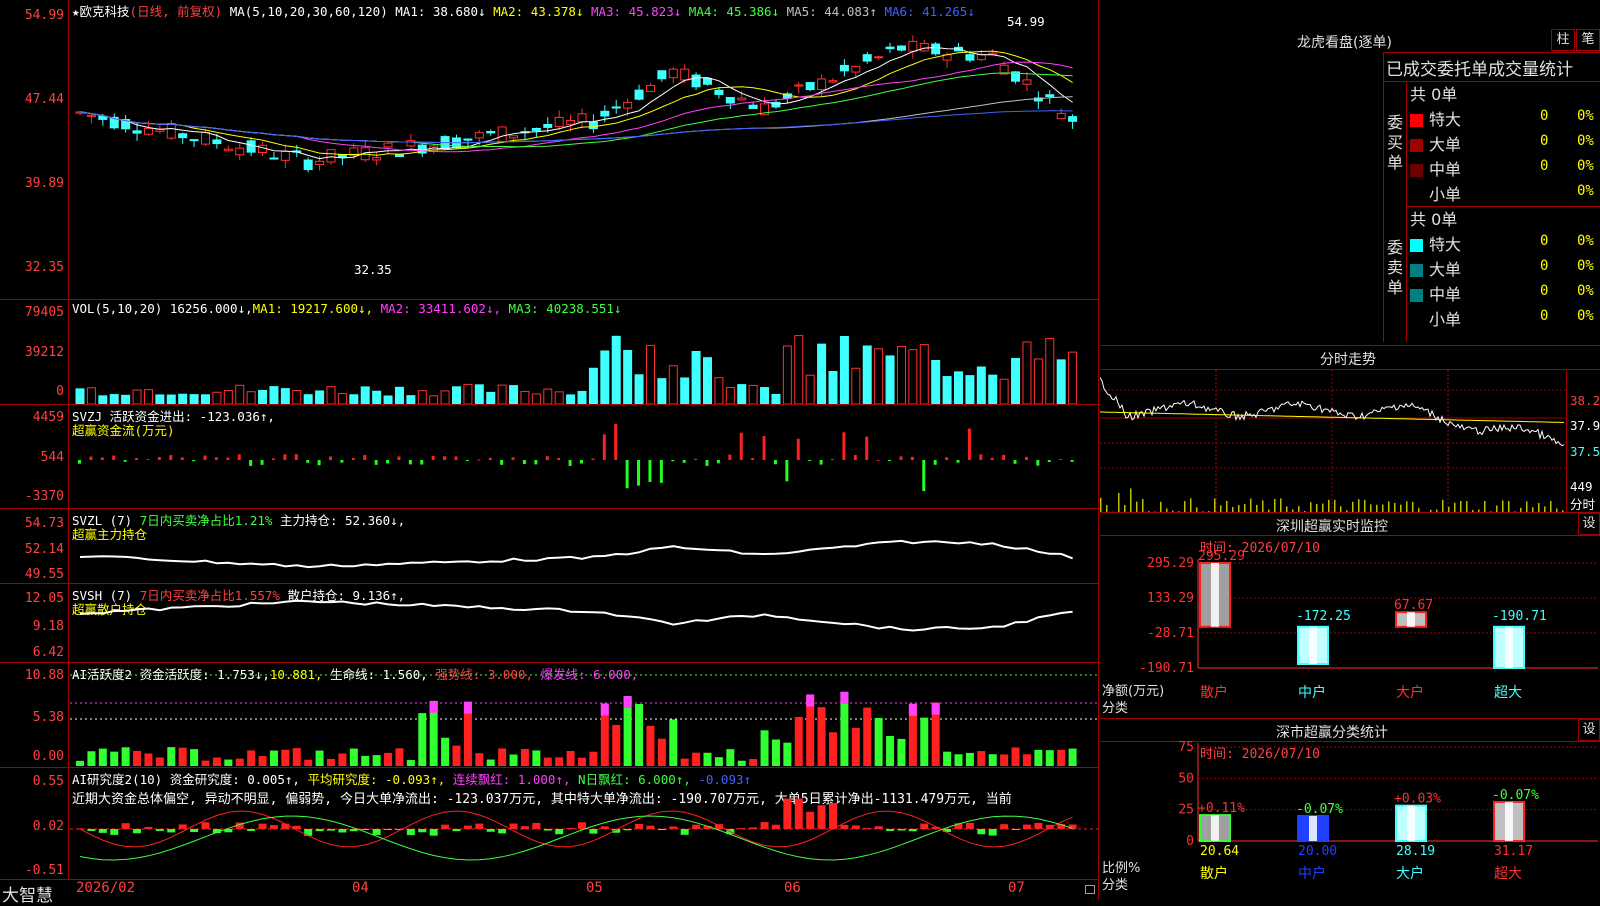 Image resolution: width=1600 pixels, height=906 pixels. I want to click on category-label: 大户, so click(1410, 873).